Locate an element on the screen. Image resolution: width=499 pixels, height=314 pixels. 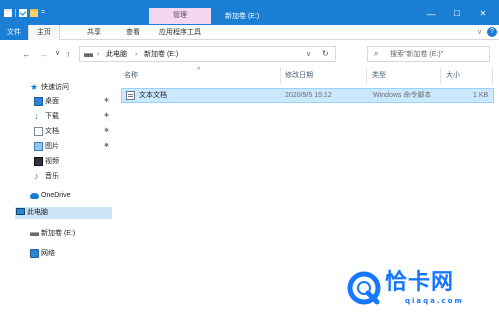
sidebar-item-music: ♪ 音乐 is located at coordinates (66, 177).